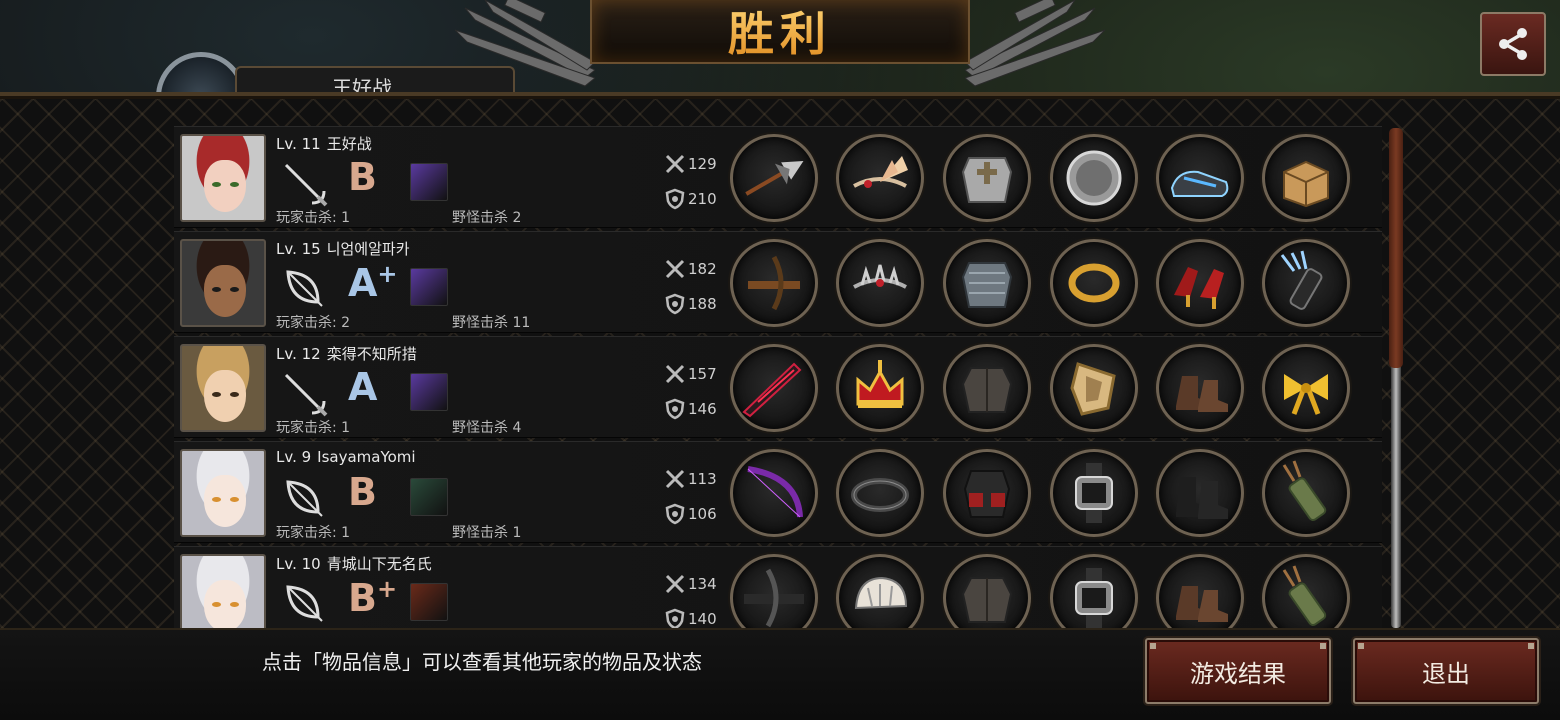  Describe the element at coordinates (1446, 671) in the screenshot. I see `exit-button: 退出` at that location.